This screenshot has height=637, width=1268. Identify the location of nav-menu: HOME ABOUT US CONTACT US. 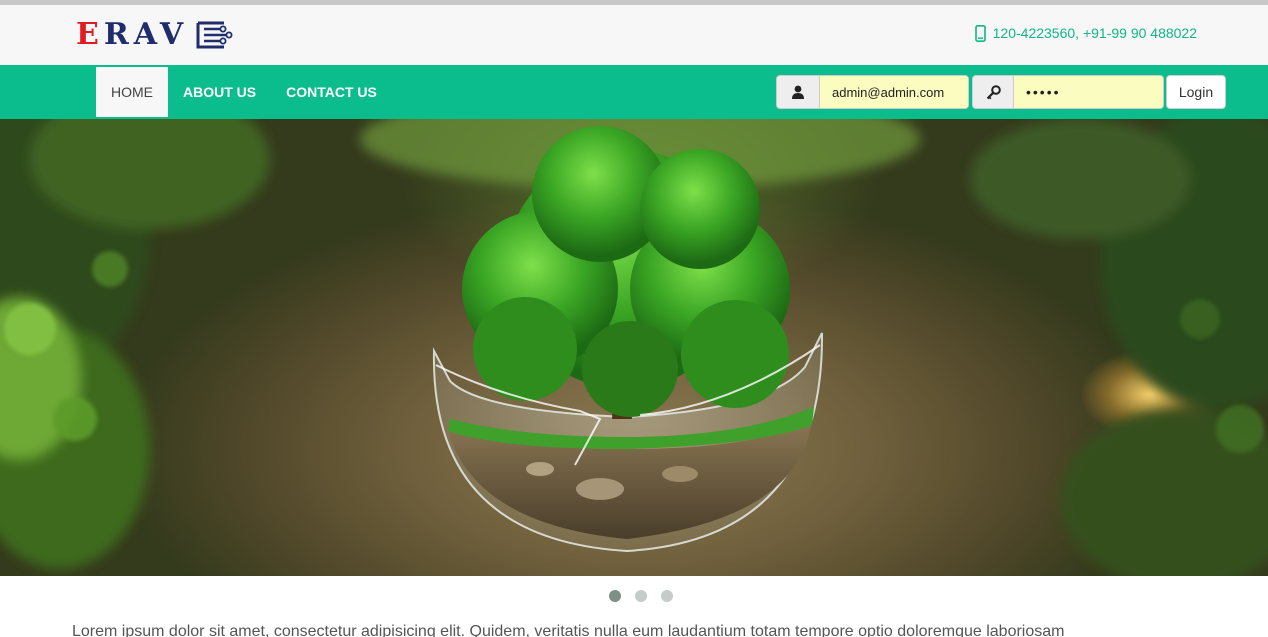
(244, 92).